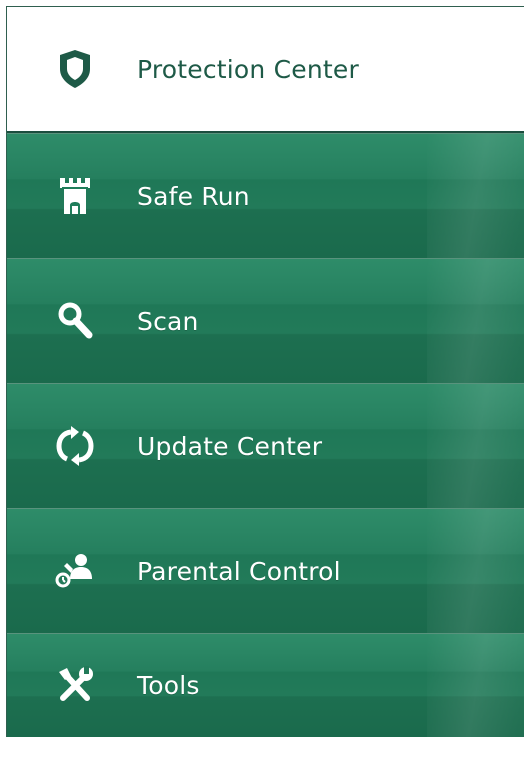 Image resolution: width=524 pixels, height=759 pixels. What do you see at coordinates (230, 446) in the screenshot?
I see `sidebar-item-label: Update Center` at bounding box center [230, 446].